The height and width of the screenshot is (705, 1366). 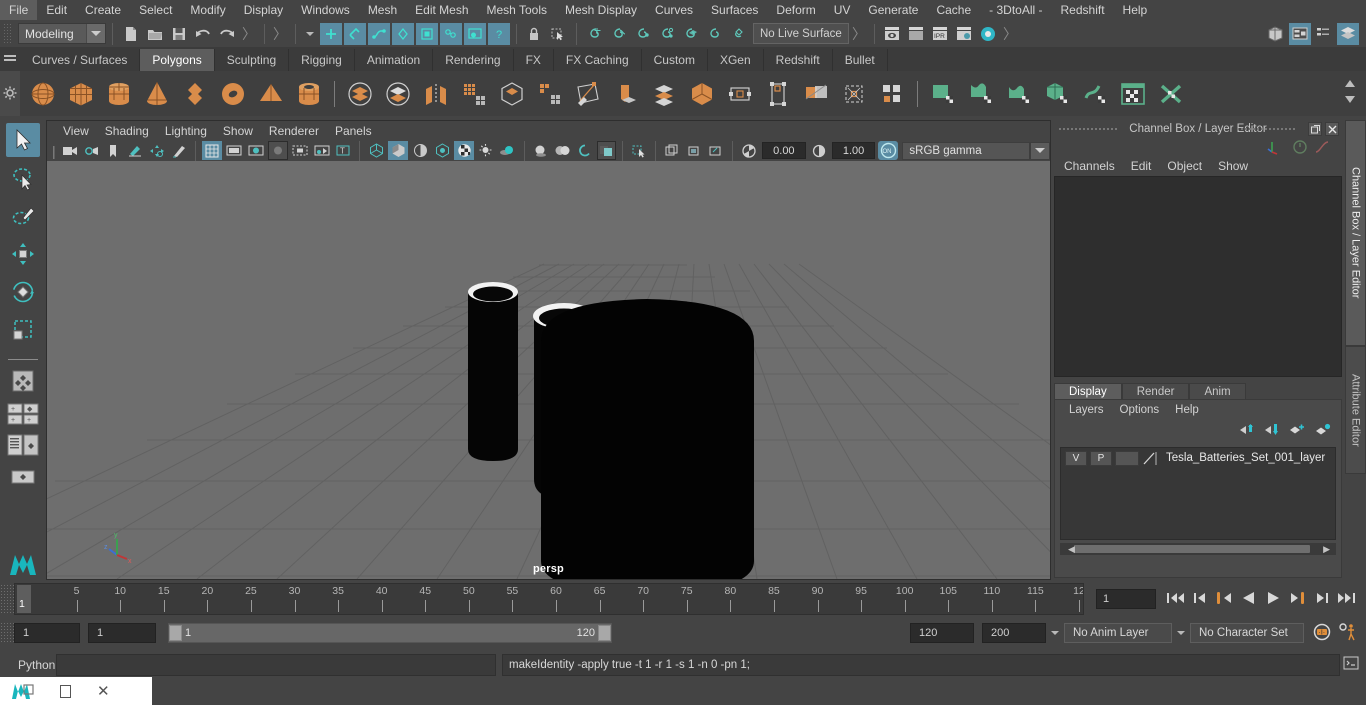 What do you see at coordinates (309, 94) in the screenshot?
I see `poly-pipe-icon` at bounding box center [309, 94].